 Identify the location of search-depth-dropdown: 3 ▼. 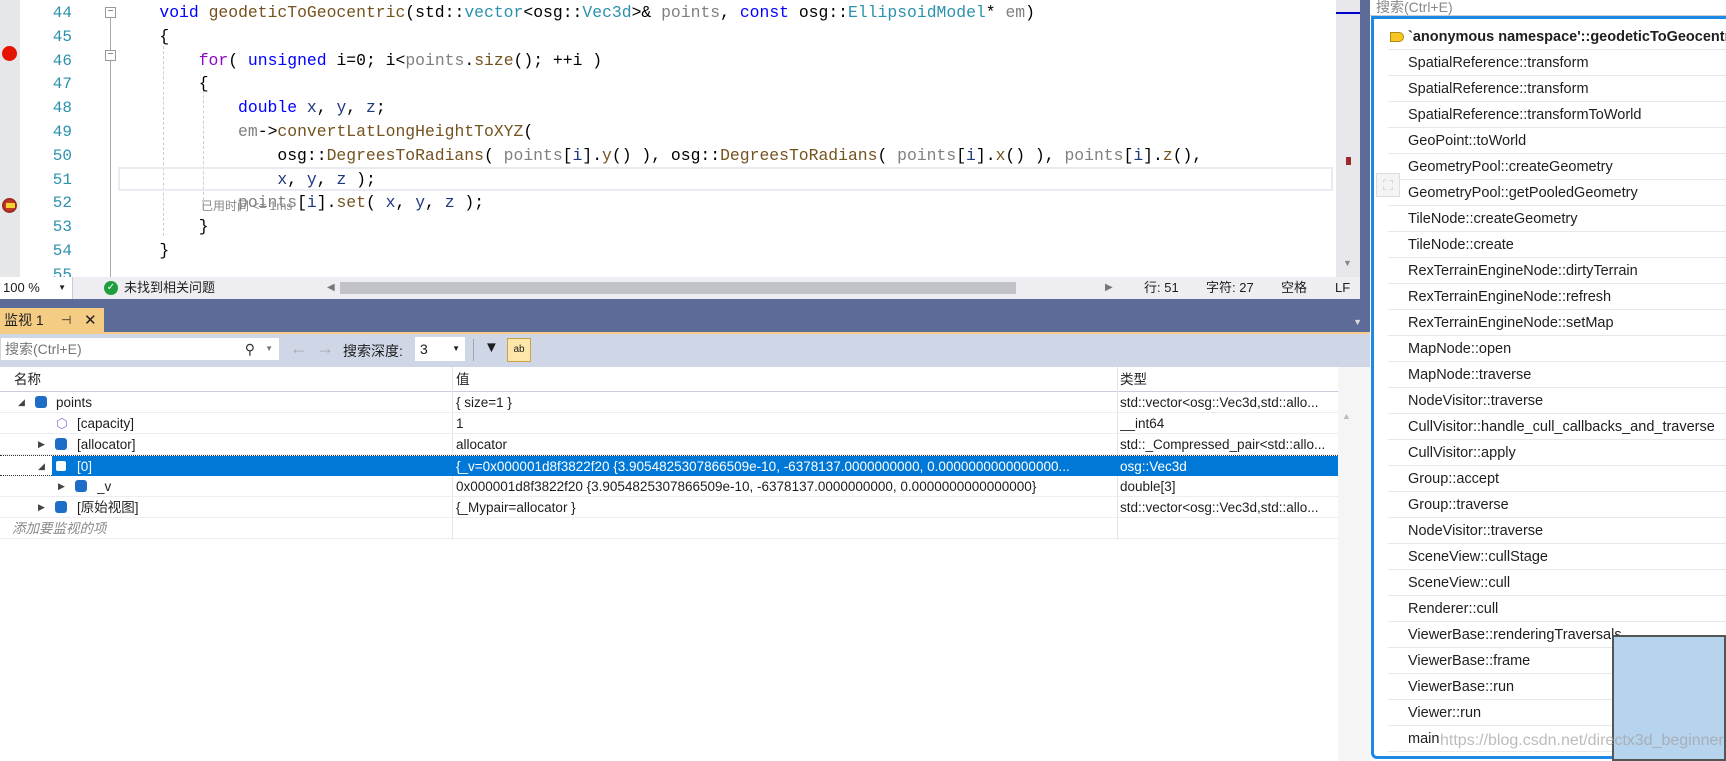
(440, 349).